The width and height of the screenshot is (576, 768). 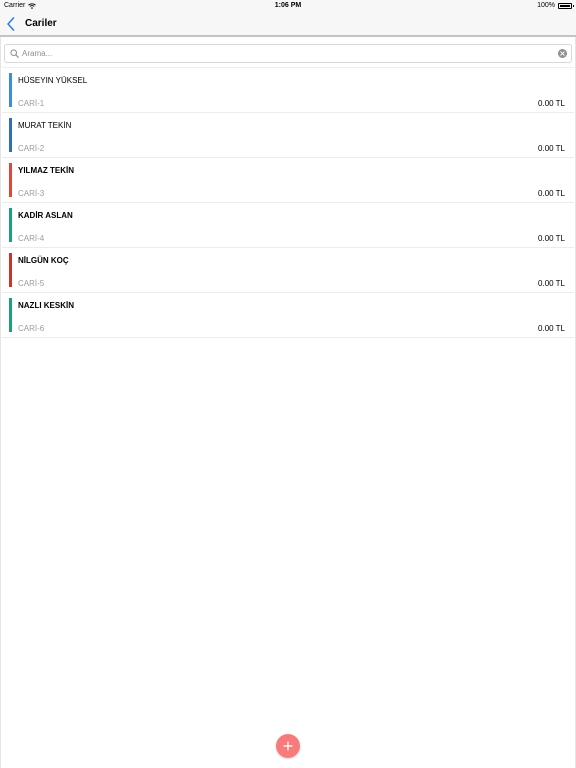 What do you see at coordinates (45, 125) in the screenshot?
I see `account-name: MURAT TEKİN` at bounding box center [45, 125].